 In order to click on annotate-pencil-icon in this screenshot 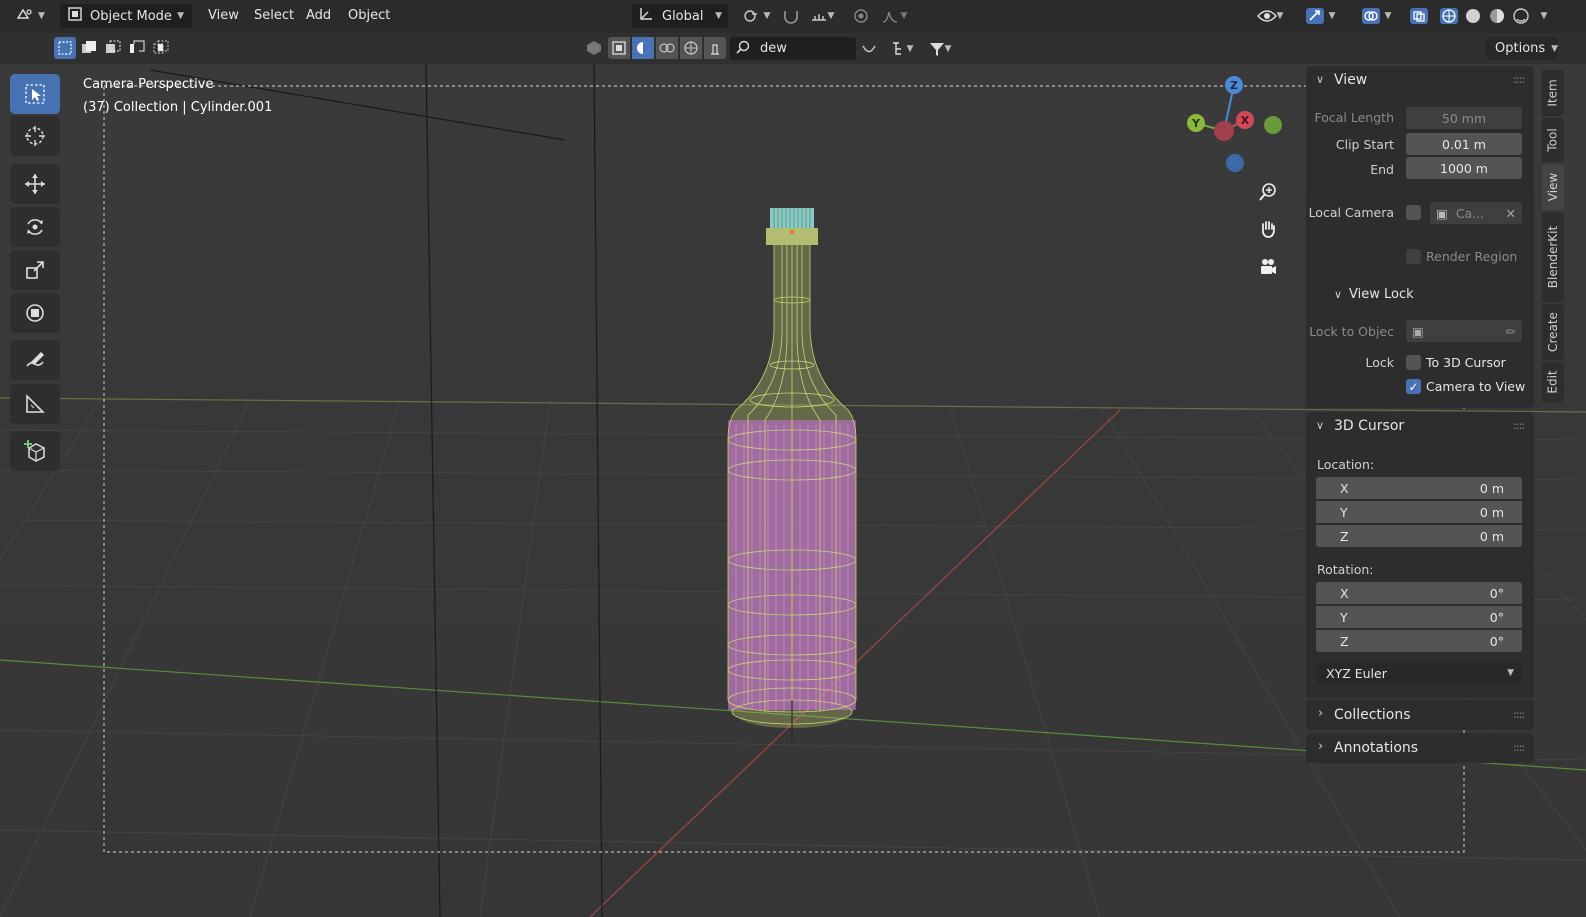, I will do `click(35, 359)`.